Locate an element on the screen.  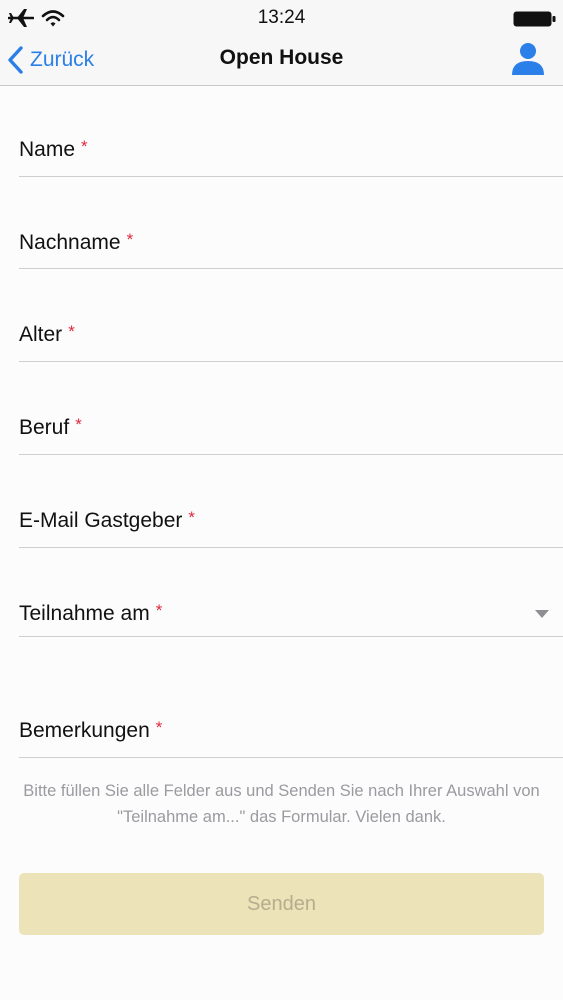
alter-field-label: Alter * is located at coordinates (47, 334).